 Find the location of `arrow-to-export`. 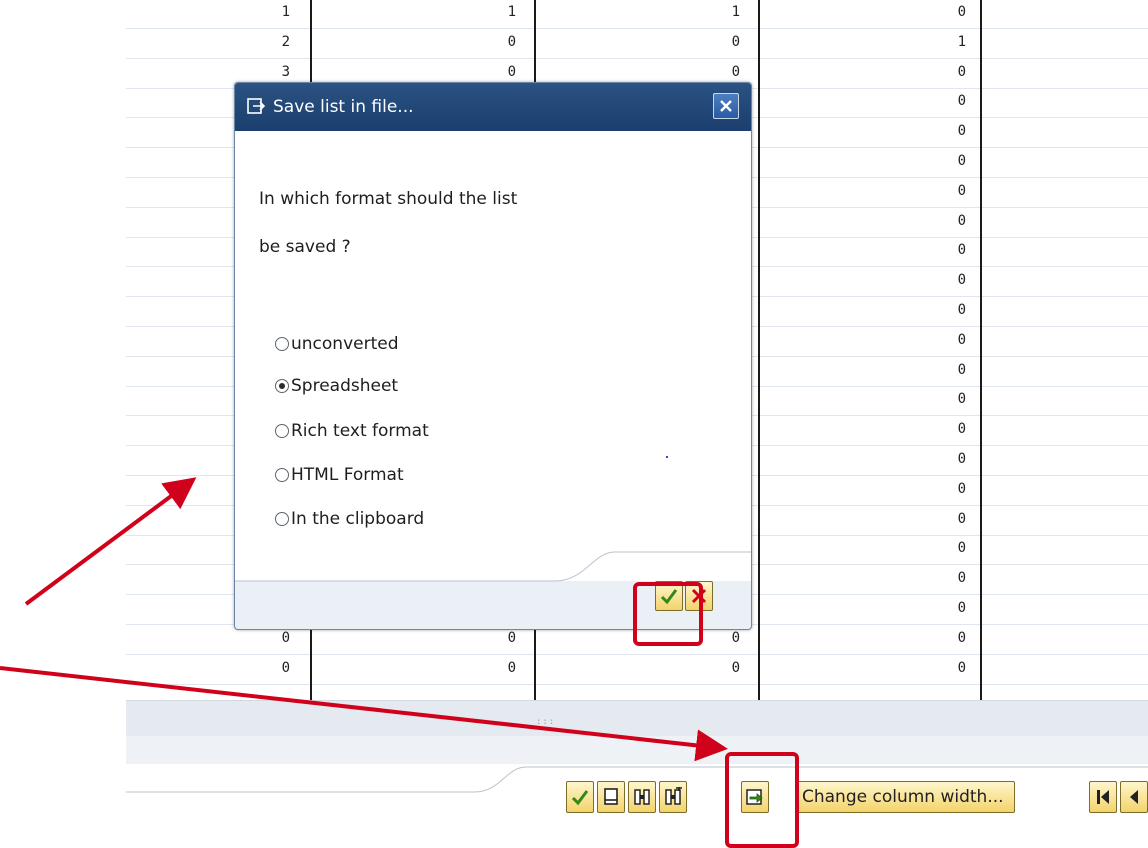

arrow-to-export is located at coordinates (364, 714).